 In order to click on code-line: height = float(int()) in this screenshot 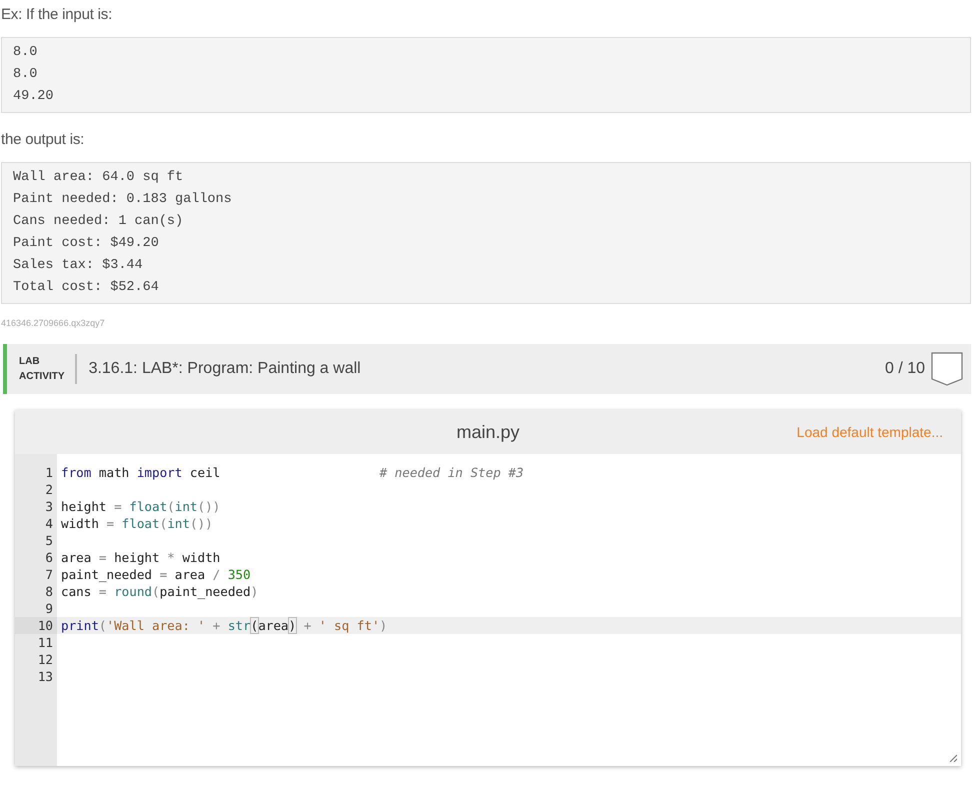, I will do `click(141, 506)`.